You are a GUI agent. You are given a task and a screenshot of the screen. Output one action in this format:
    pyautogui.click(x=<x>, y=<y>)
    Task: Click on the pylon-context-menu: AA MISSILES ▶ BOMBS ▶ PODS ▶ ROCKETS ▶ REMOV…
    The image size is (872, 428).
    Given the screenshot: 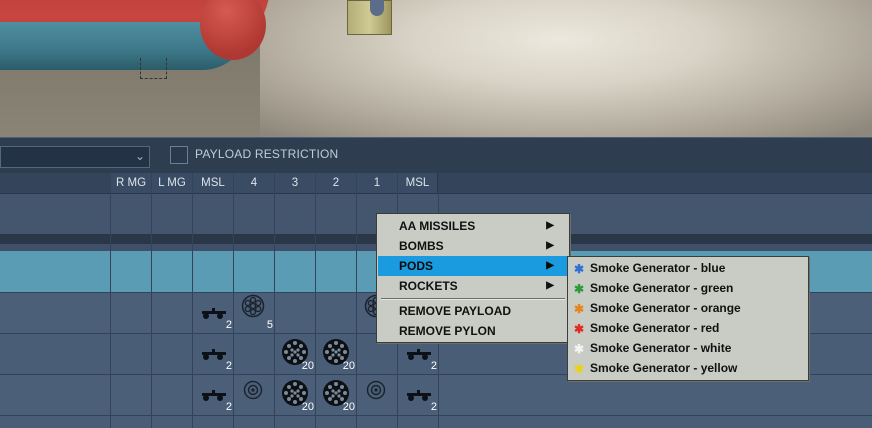 What is the action you would take?
    pyautogui.click(x=473, y=278)
    